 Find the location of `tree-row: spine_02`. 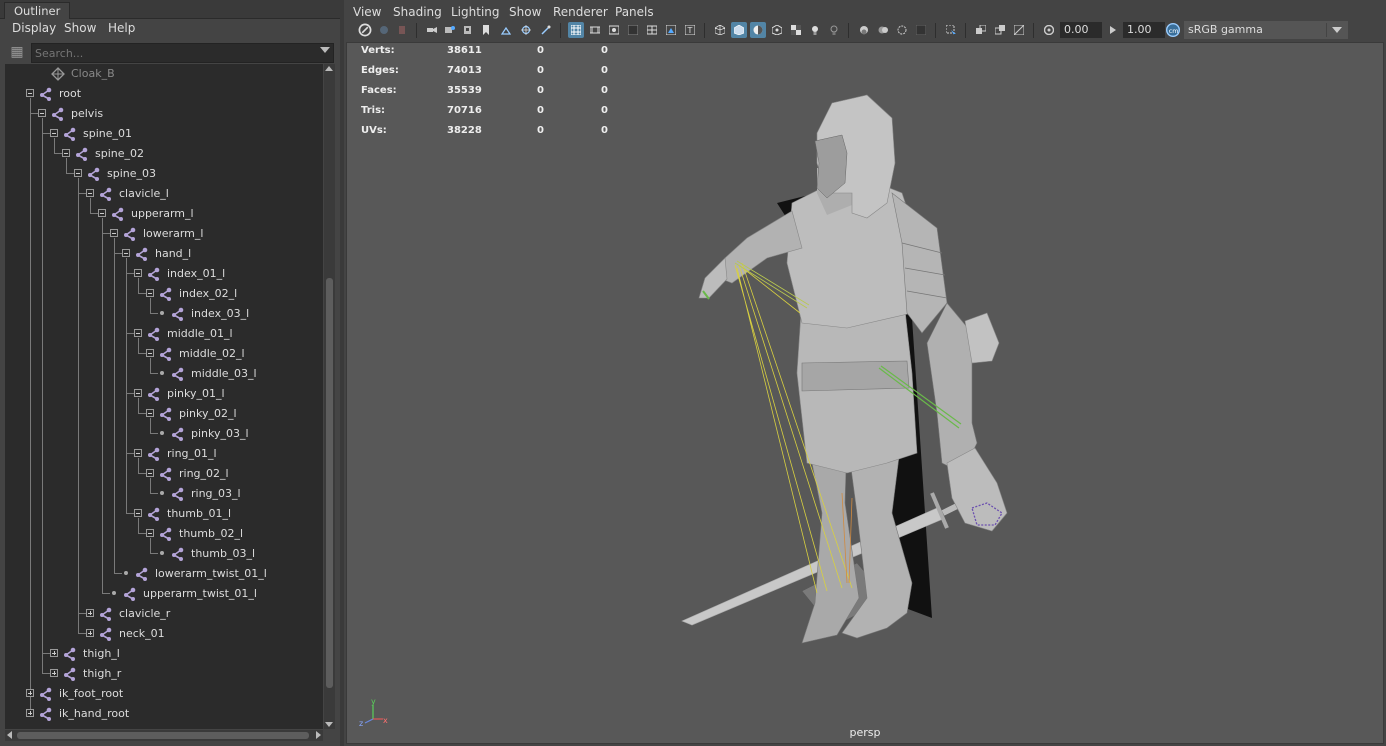

tree-row: spine_02 is located at coordinates (164, 154).